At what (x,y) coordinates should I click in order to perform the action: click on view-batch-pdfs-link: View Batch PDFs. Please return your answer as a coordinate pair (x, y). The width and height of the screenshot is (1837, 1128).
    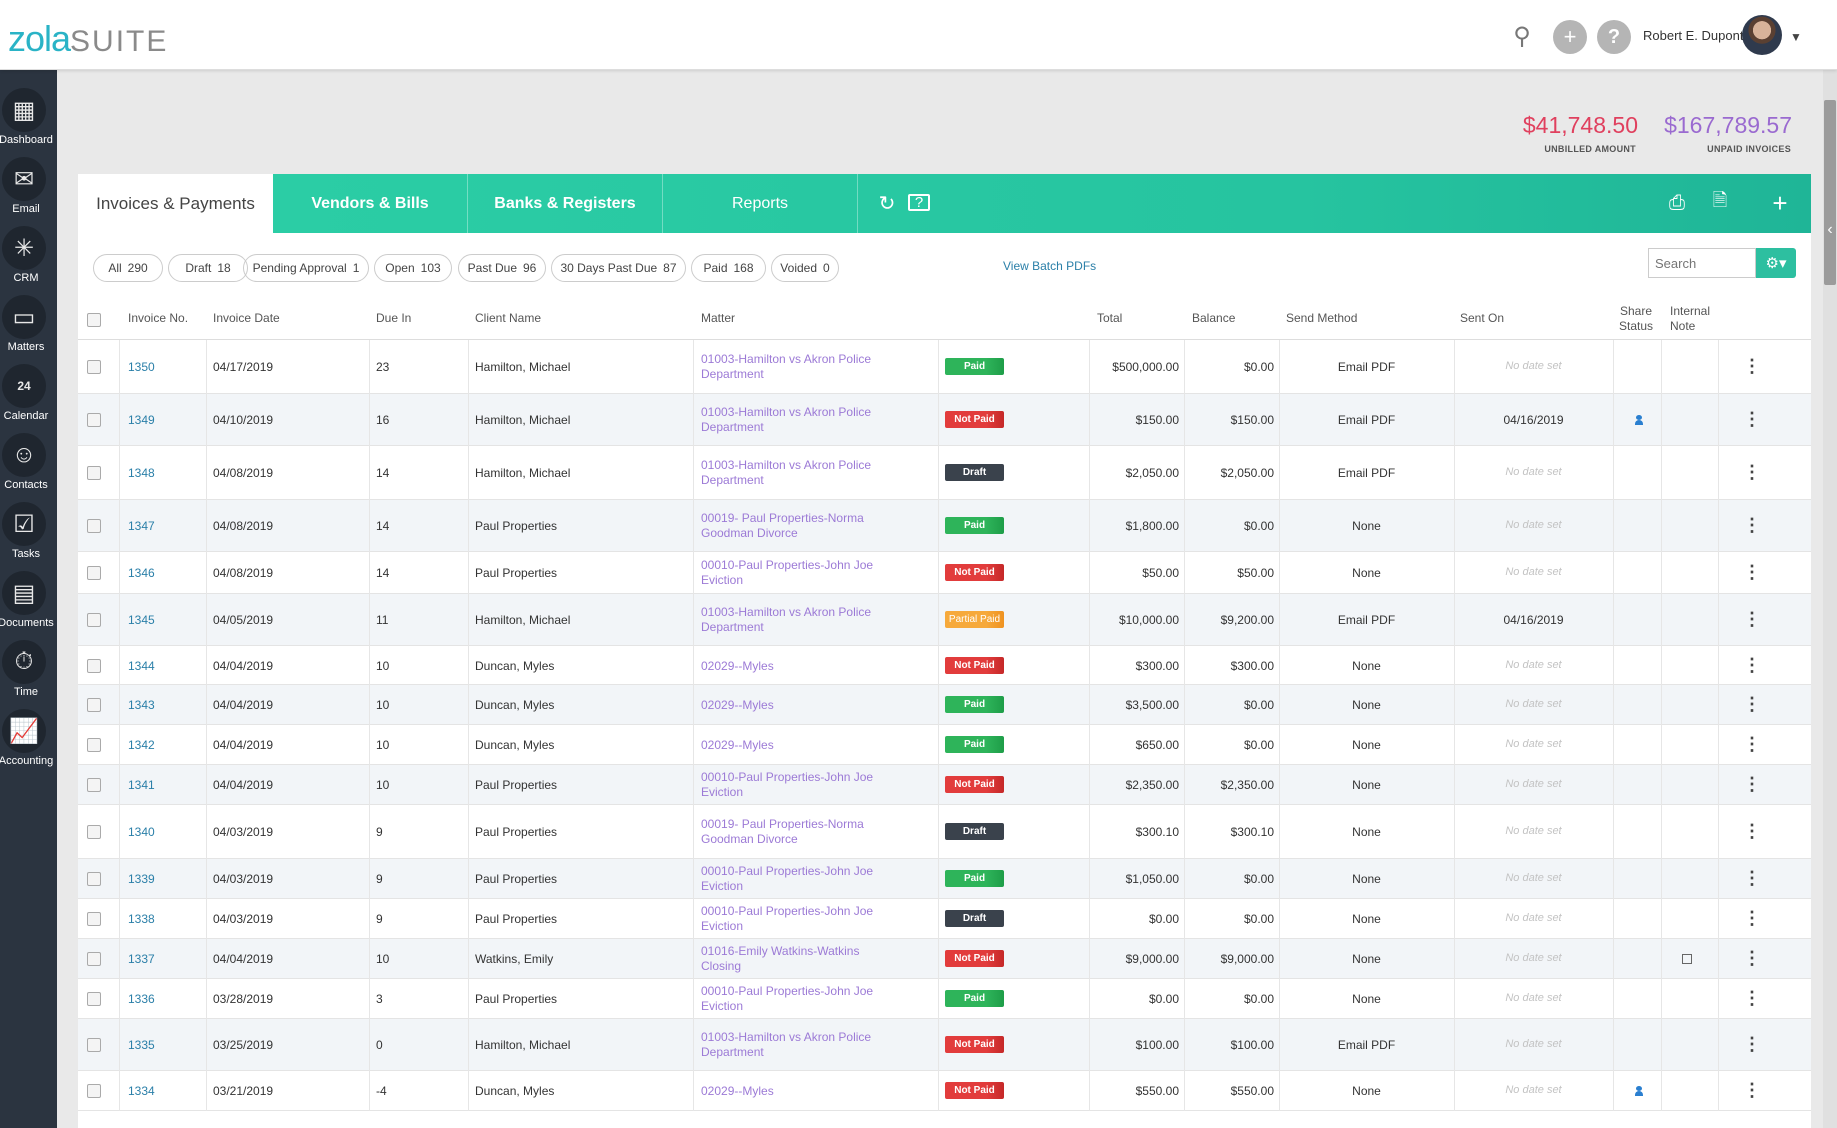
    Looking at the image, I should click on (1049, 266).